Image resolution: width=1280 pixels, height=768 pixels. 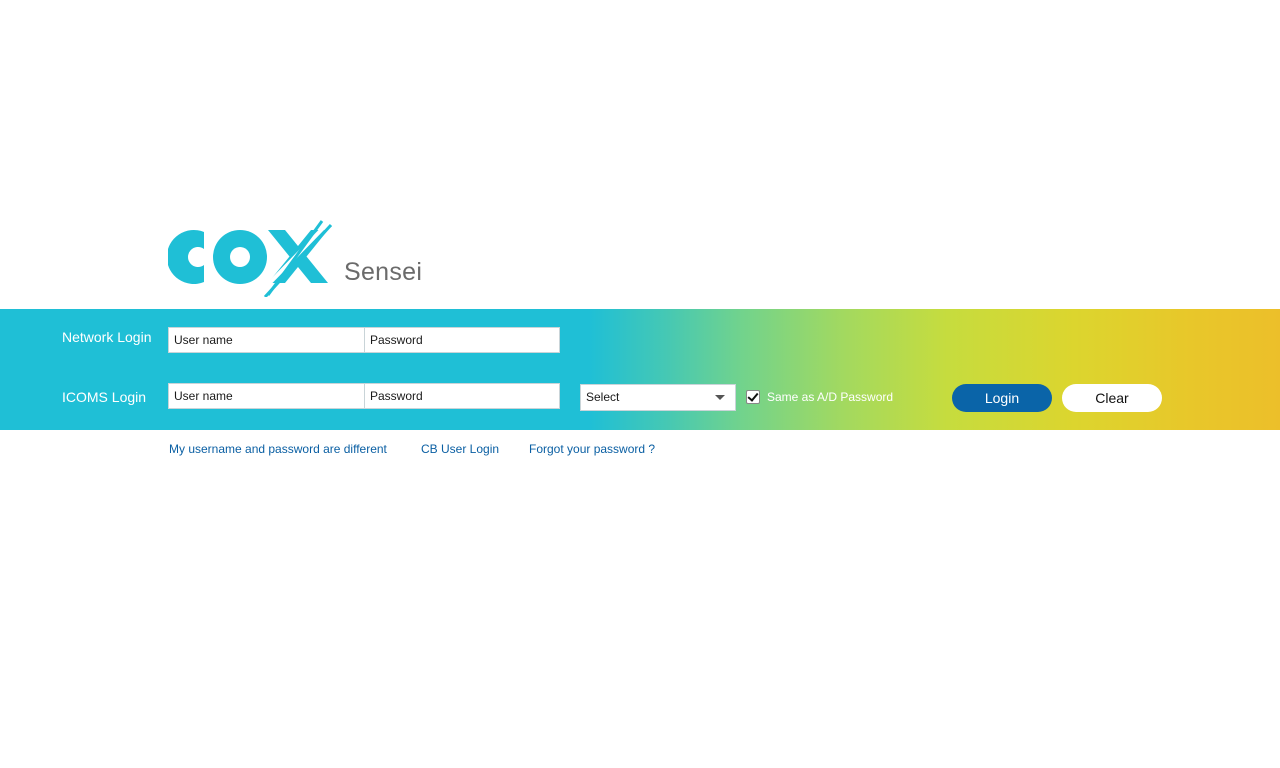 What do you see at coordinates (462, 396) in the screenshot?
I see `icoms-password-input` at bounding box center [462, 396].